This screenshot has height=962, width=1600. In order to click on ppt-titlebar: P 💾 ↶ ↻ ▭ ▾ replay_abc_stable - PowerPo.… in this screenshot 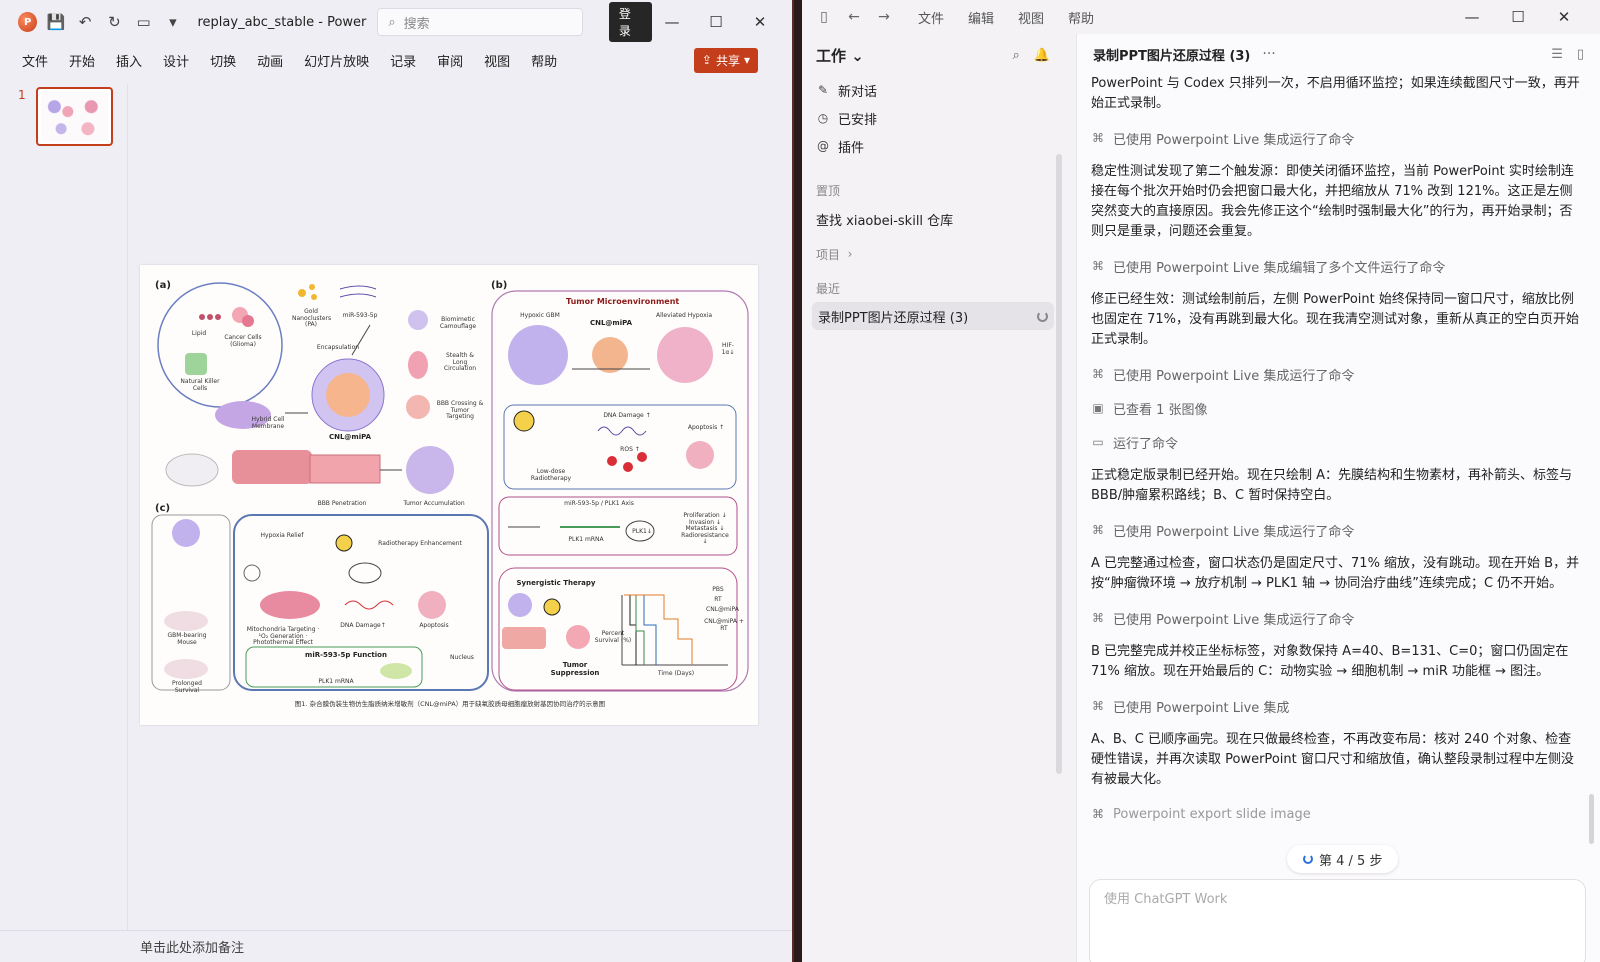, I will do `click(396, 22)`.